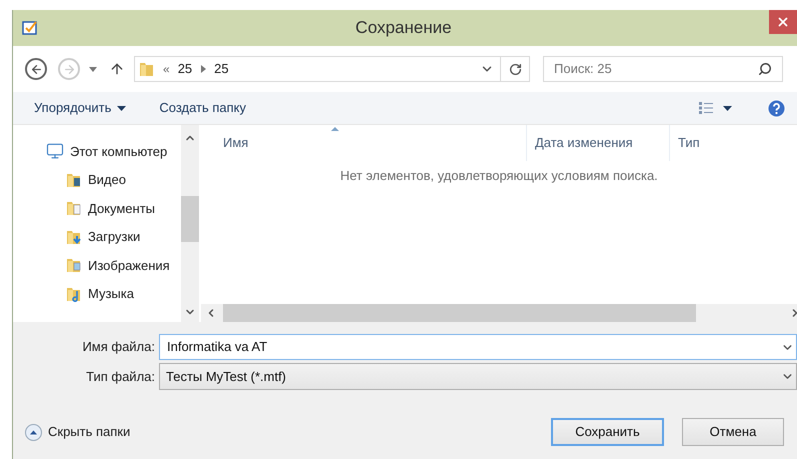  I want to click on computer-icon, so click(55, 151).